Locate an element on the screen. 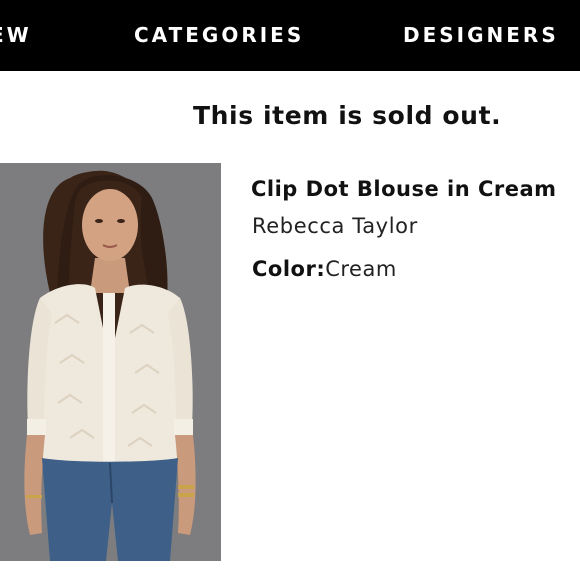  color-label: Color: is located at coordinates (289, 269).